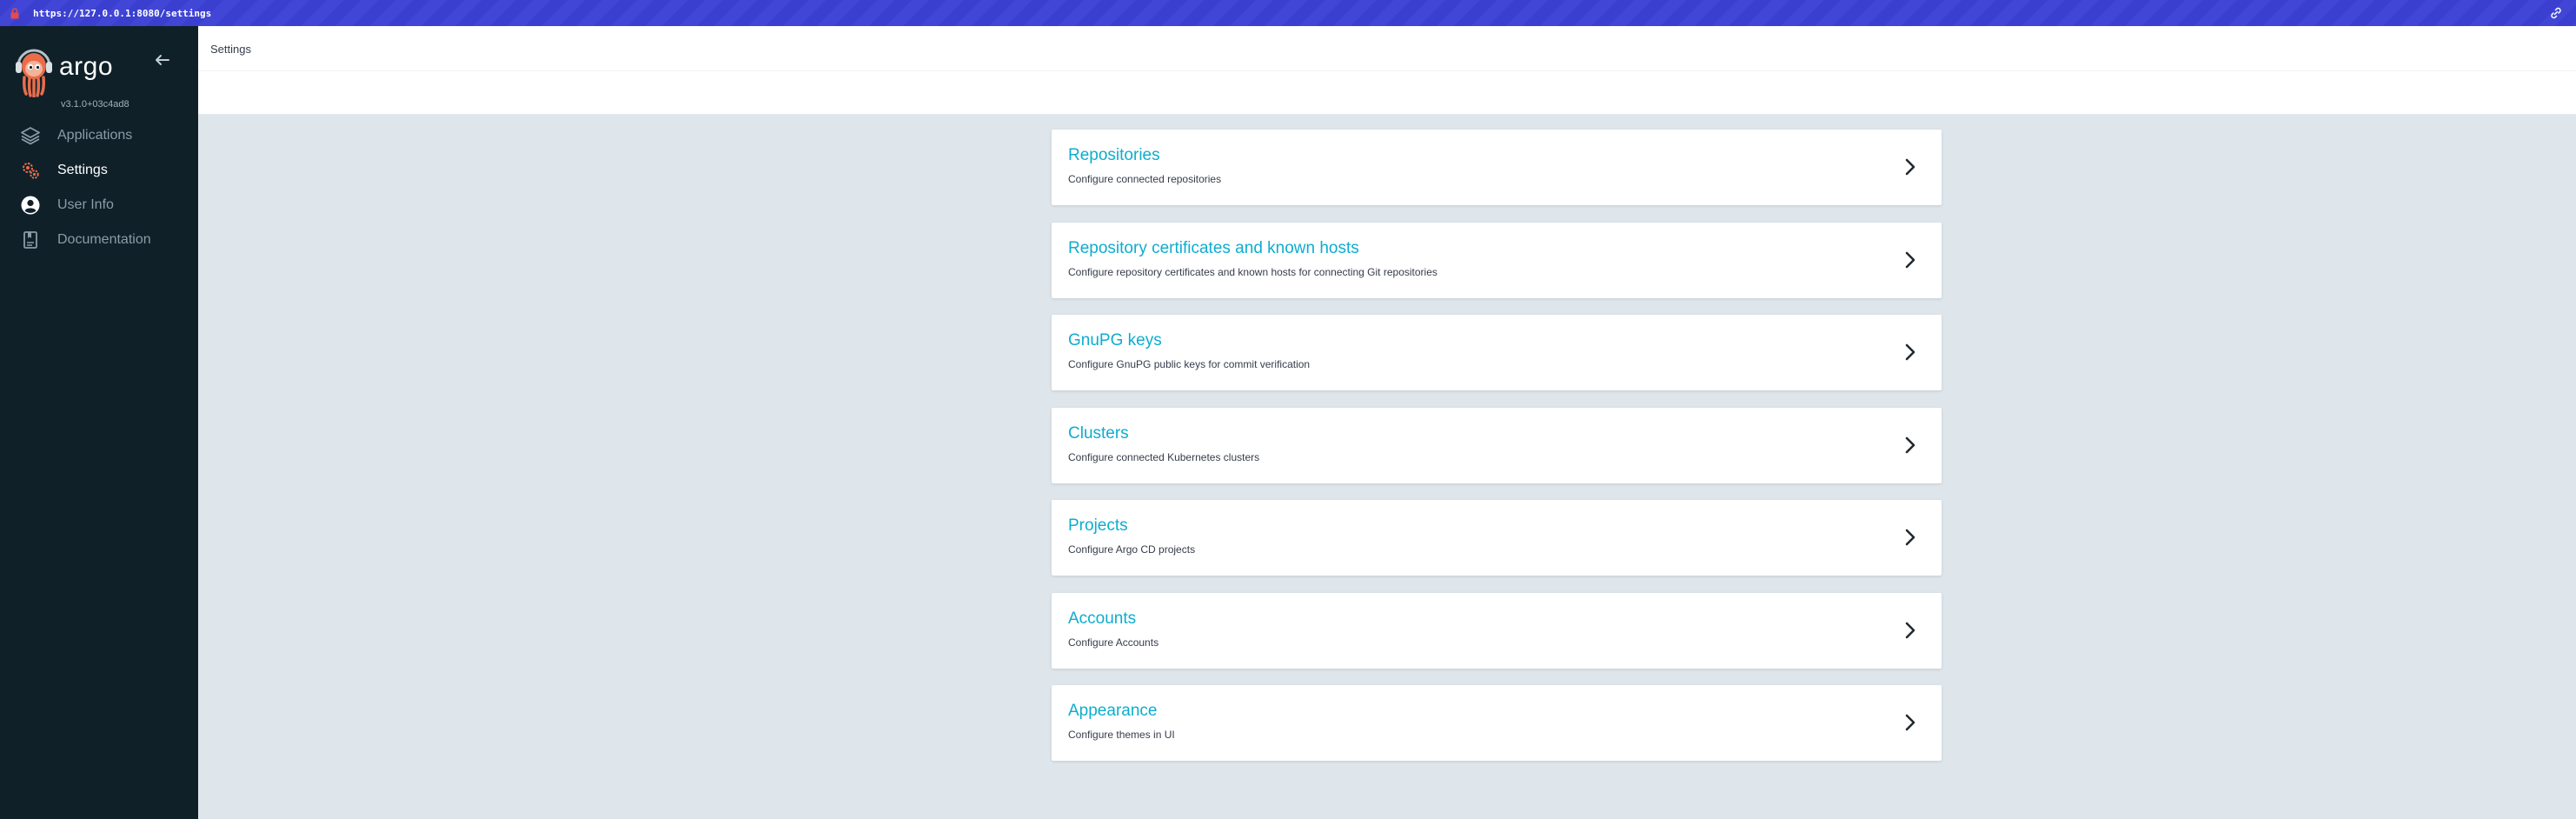 The image size is (2576, 819). What do you see at coordinates (30, 135) in the screenshot?
I see `layers-icon` at bounding box center [30, 135].